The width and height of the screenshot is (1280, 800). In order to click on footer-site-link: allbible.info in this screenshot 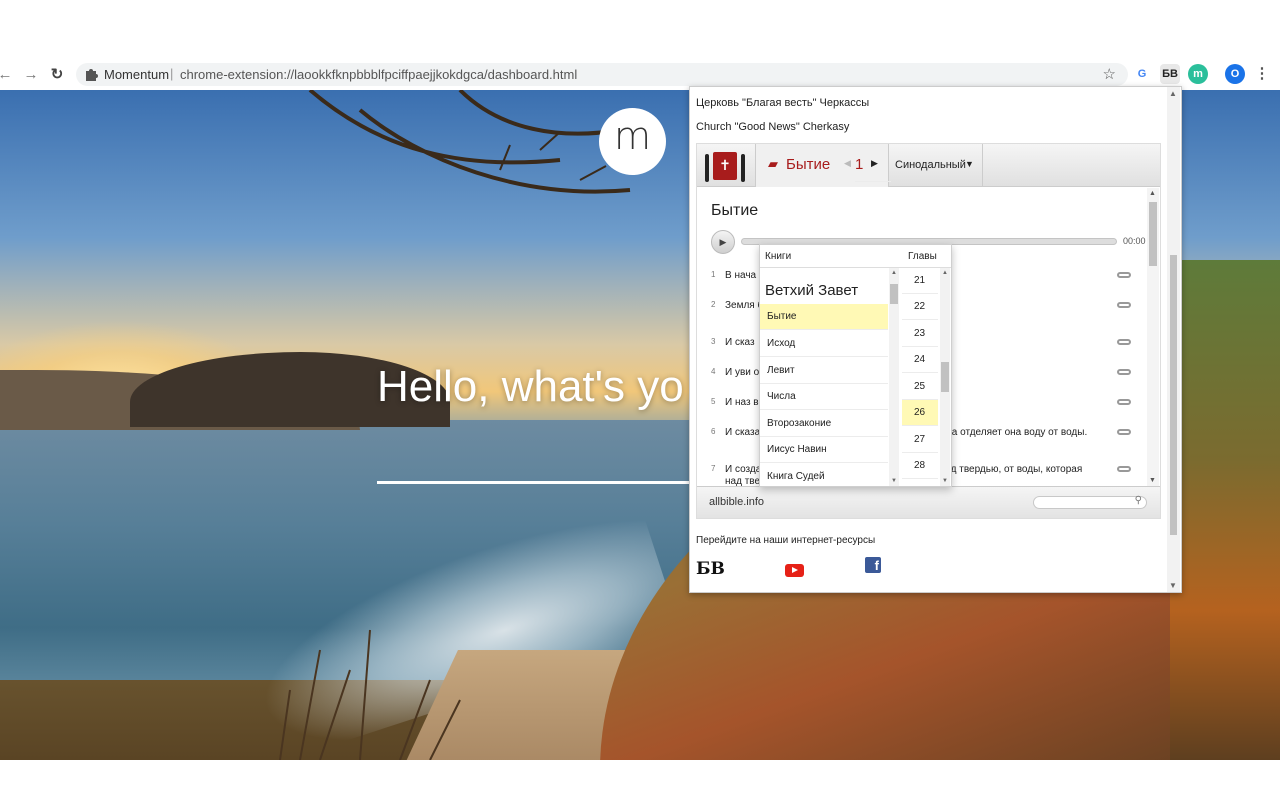, I will do `click(736, 502)`.